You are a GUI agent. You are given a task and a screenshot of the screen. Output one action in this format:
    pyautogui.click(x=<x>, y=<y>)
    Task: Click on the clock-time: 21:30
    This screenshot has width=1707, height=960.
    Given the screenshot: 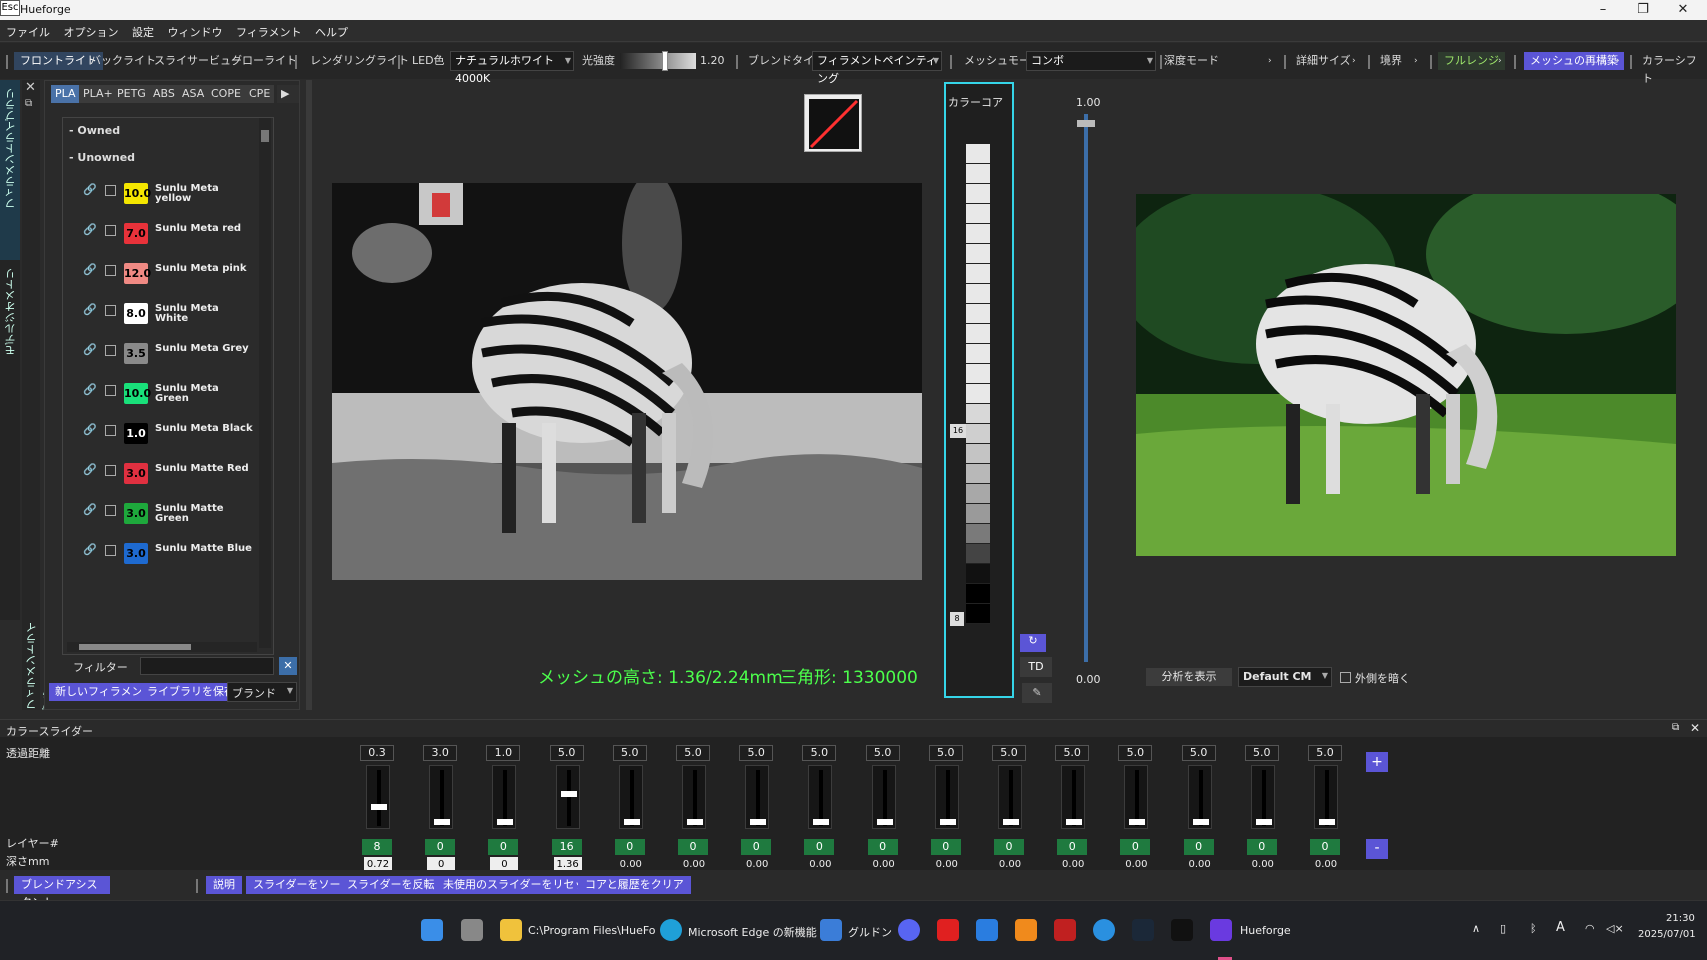 What is the action you would take?
    pyautogui.click(x=1680, y=918)
    